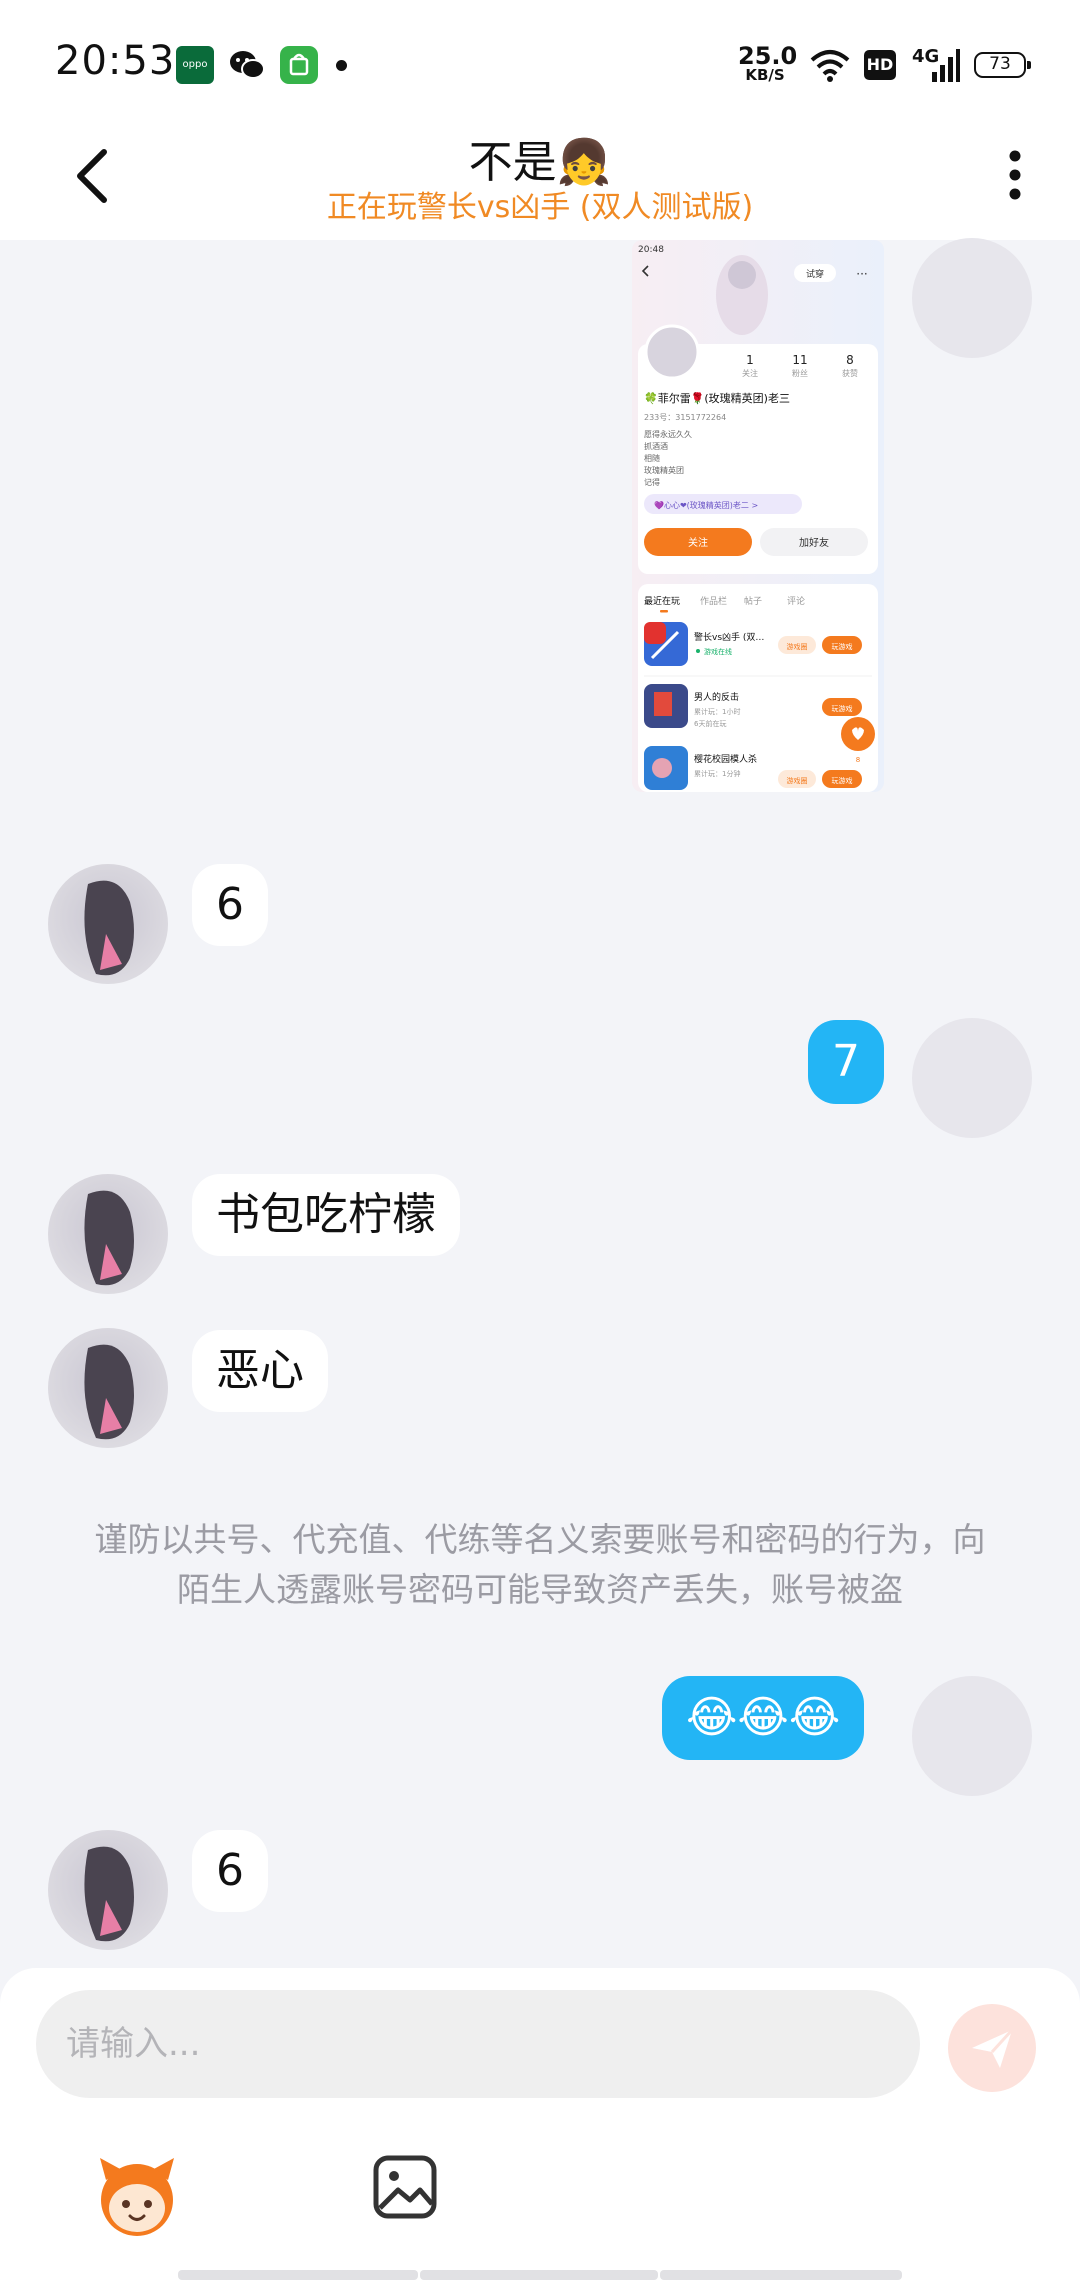 This screenshot has height=2280, width=1080. Describe the element at coordinates (299, 65) in the screenshot. I see `app-store-icon` at that location.